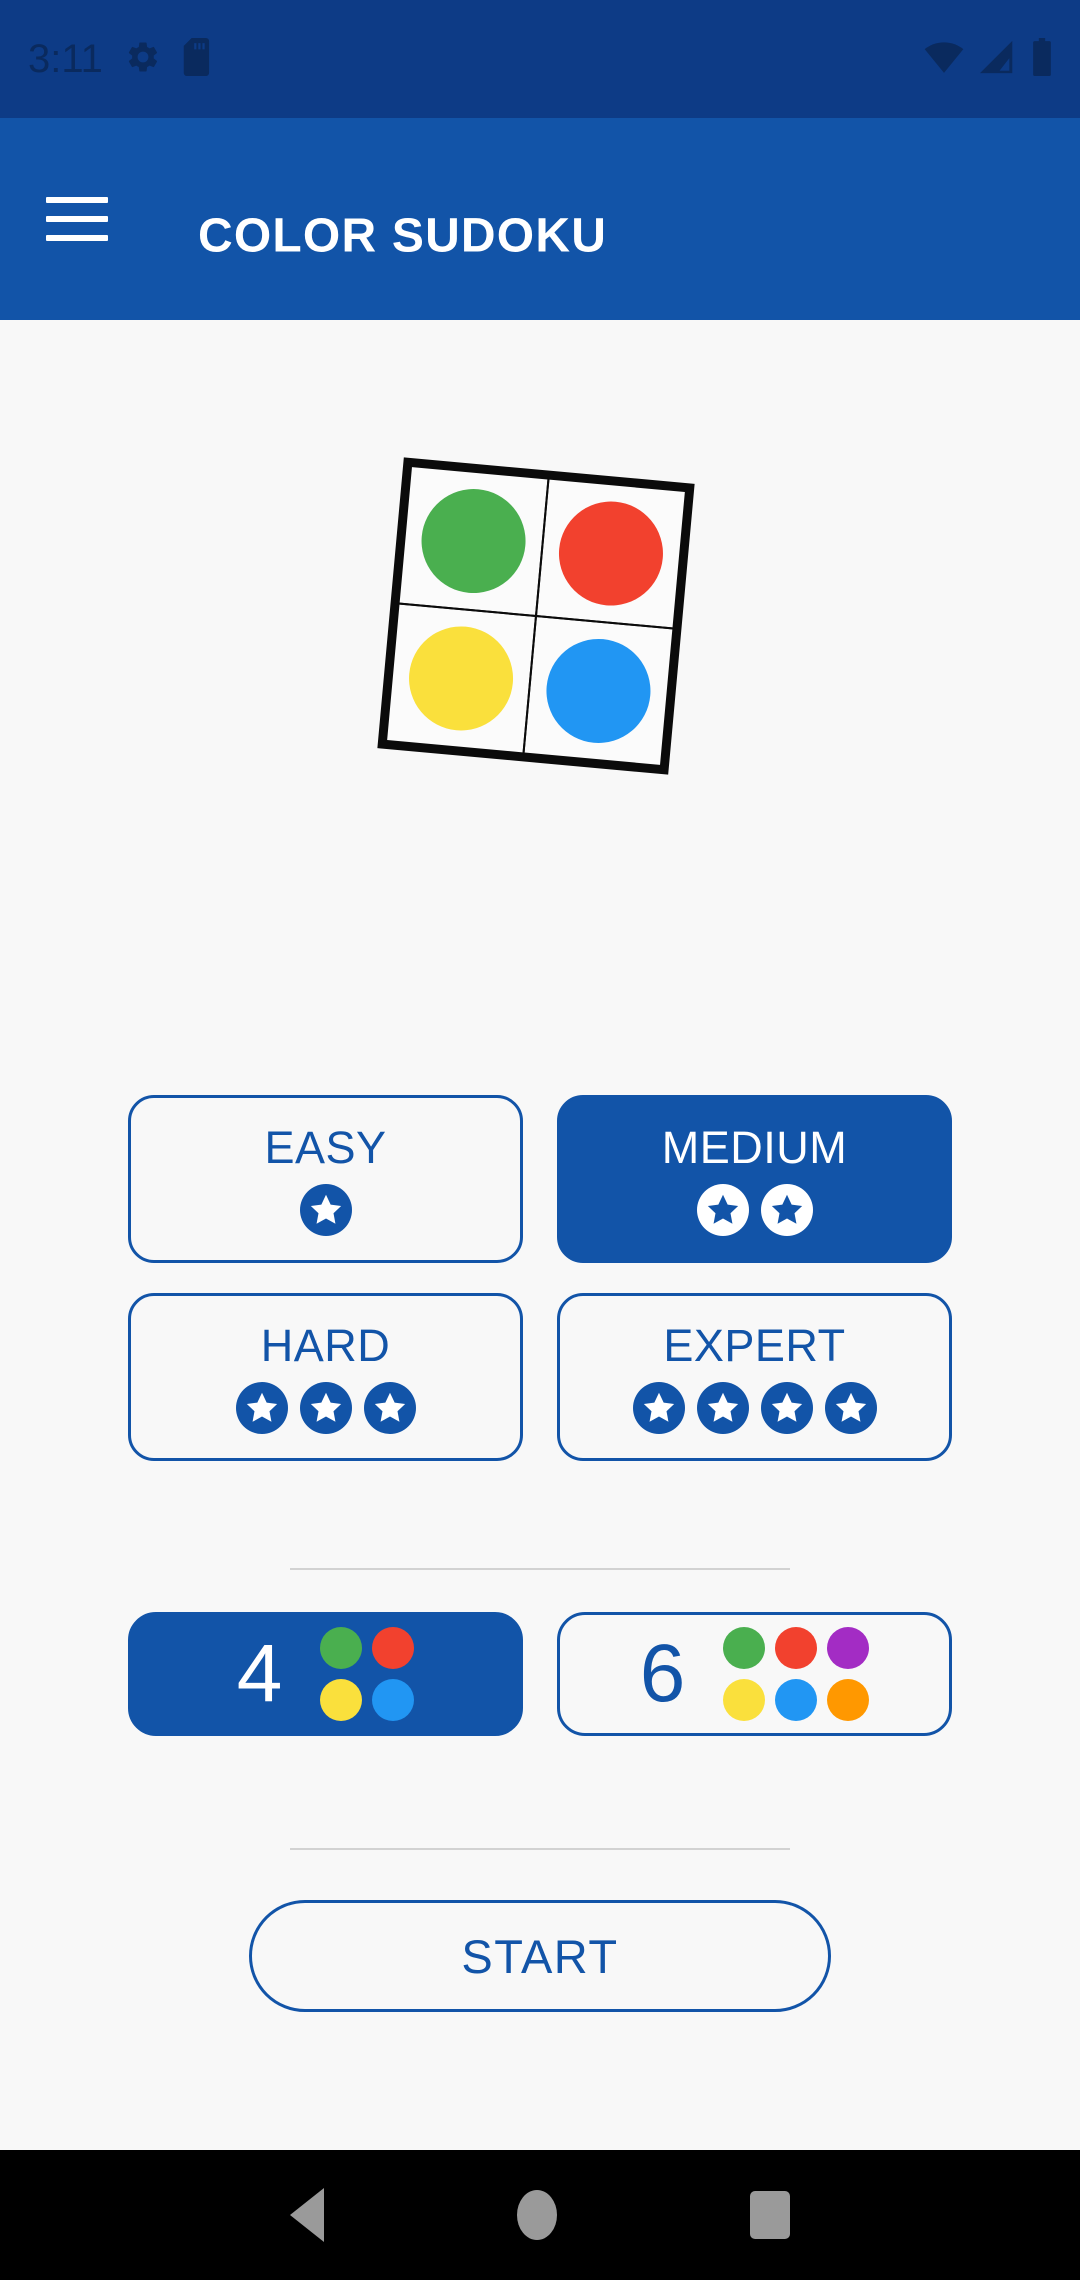 This screenshot has height=2280, width=1080. I want to click on start-button-label: START, so click(540, 1956).